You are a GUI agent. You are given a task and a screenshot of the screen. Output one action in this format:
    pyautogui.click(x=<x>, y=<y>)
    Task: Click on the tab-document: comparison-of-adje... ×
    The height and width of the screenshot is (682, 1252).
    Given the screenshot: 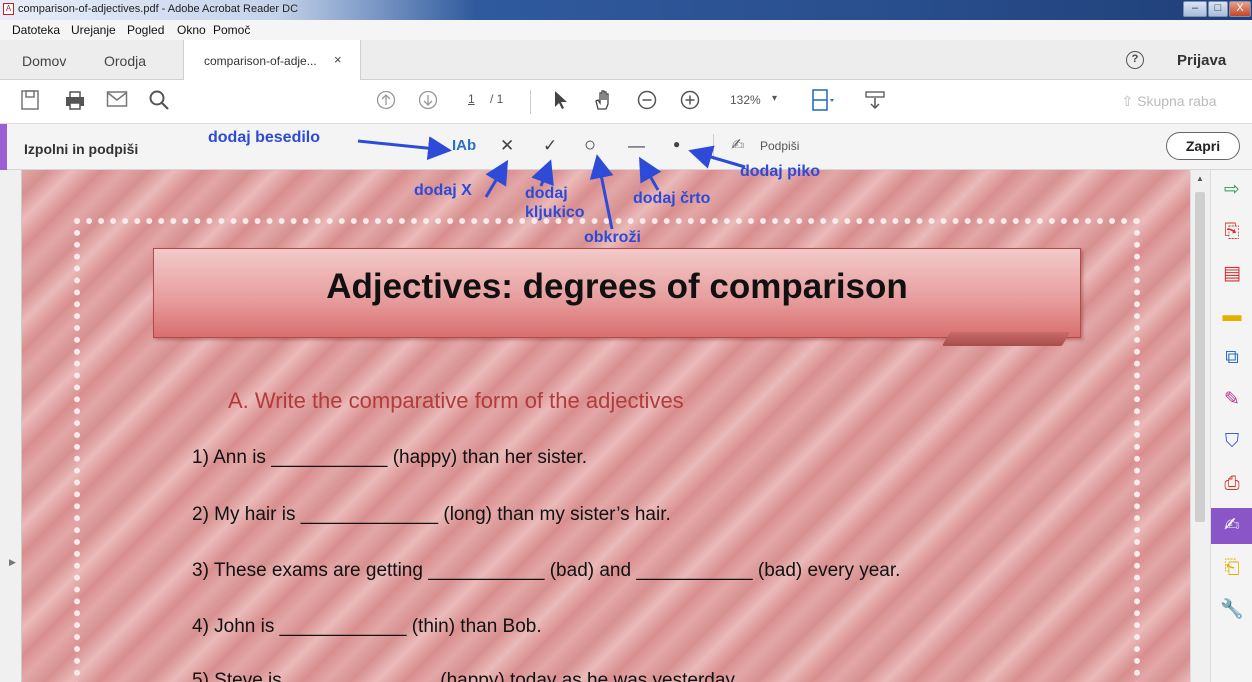 What is the action you would take?
    pyautogui.click(x=272, y=60)
    